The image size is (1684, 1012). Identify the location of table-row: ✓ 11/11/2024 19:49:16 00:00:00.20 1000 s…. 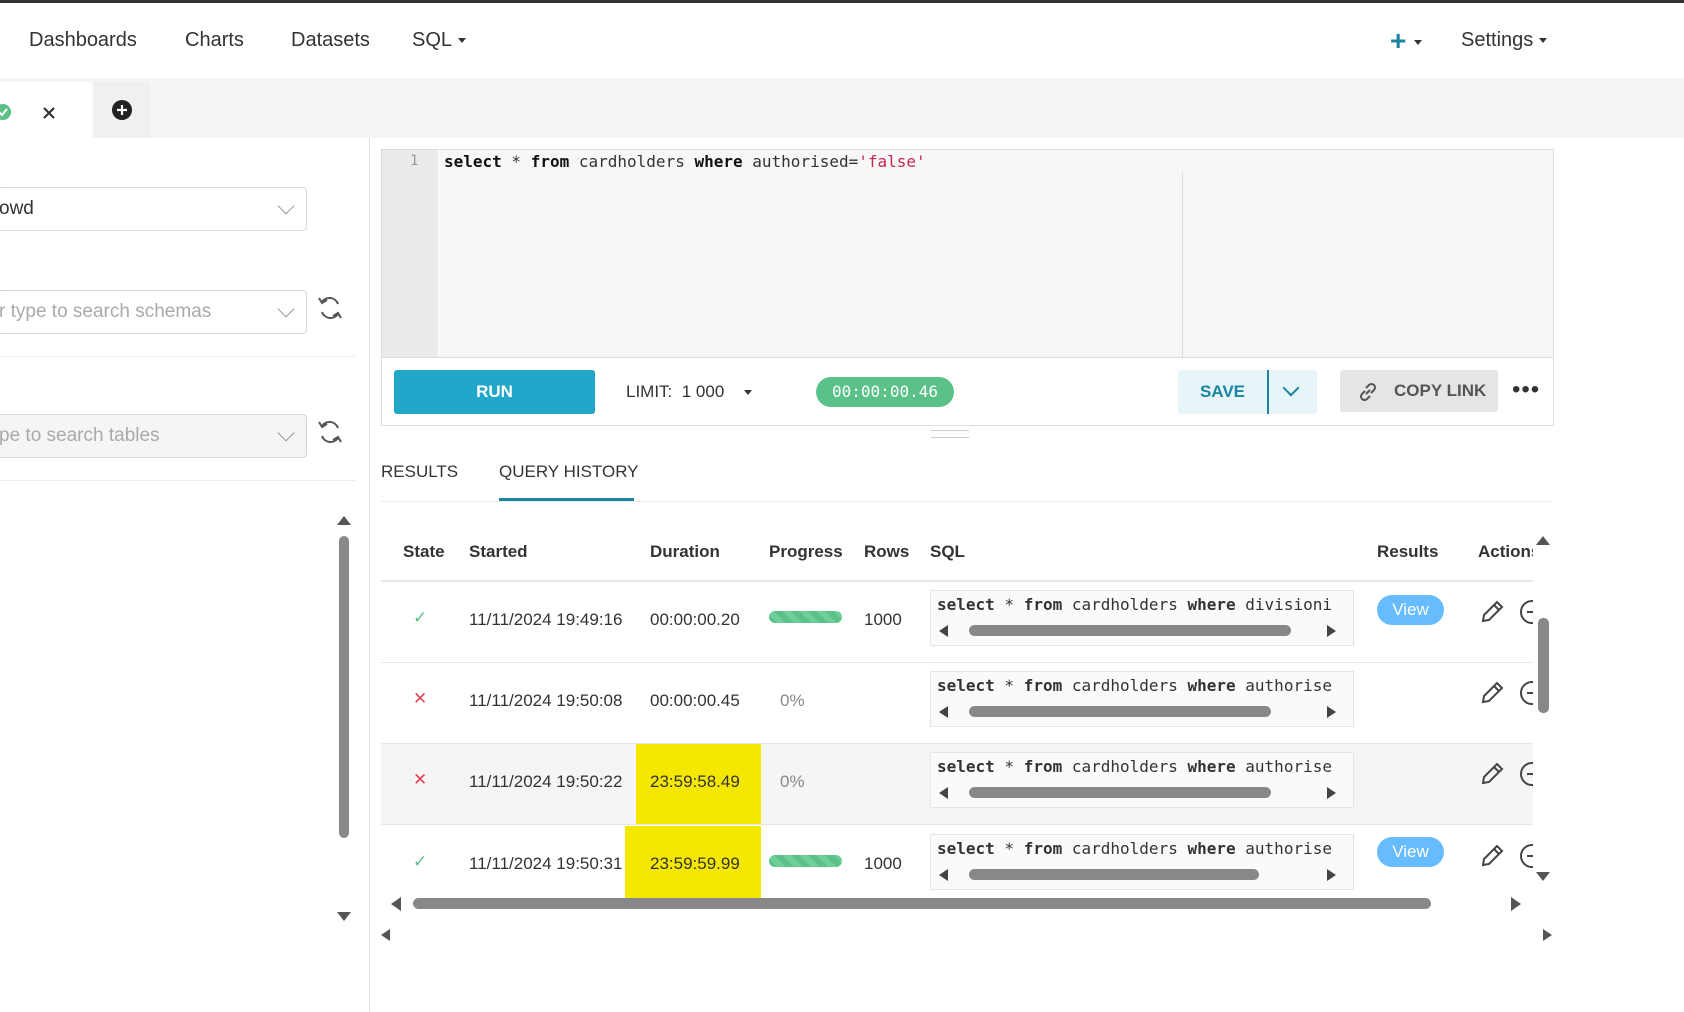
(957, 622).